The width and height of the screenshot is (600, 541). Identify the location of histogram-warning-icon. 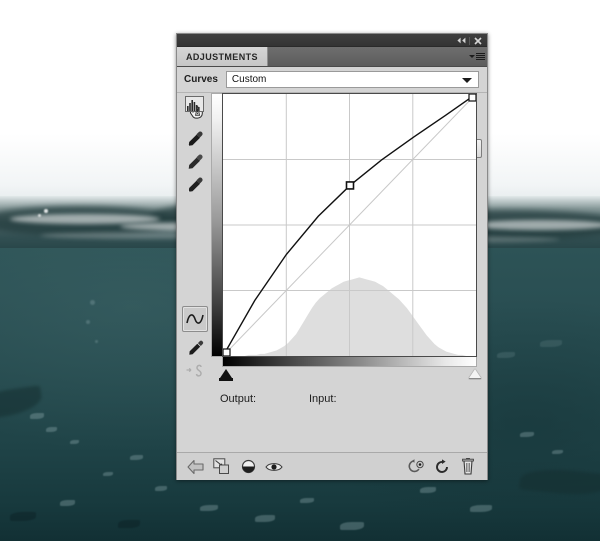
(196, 106).